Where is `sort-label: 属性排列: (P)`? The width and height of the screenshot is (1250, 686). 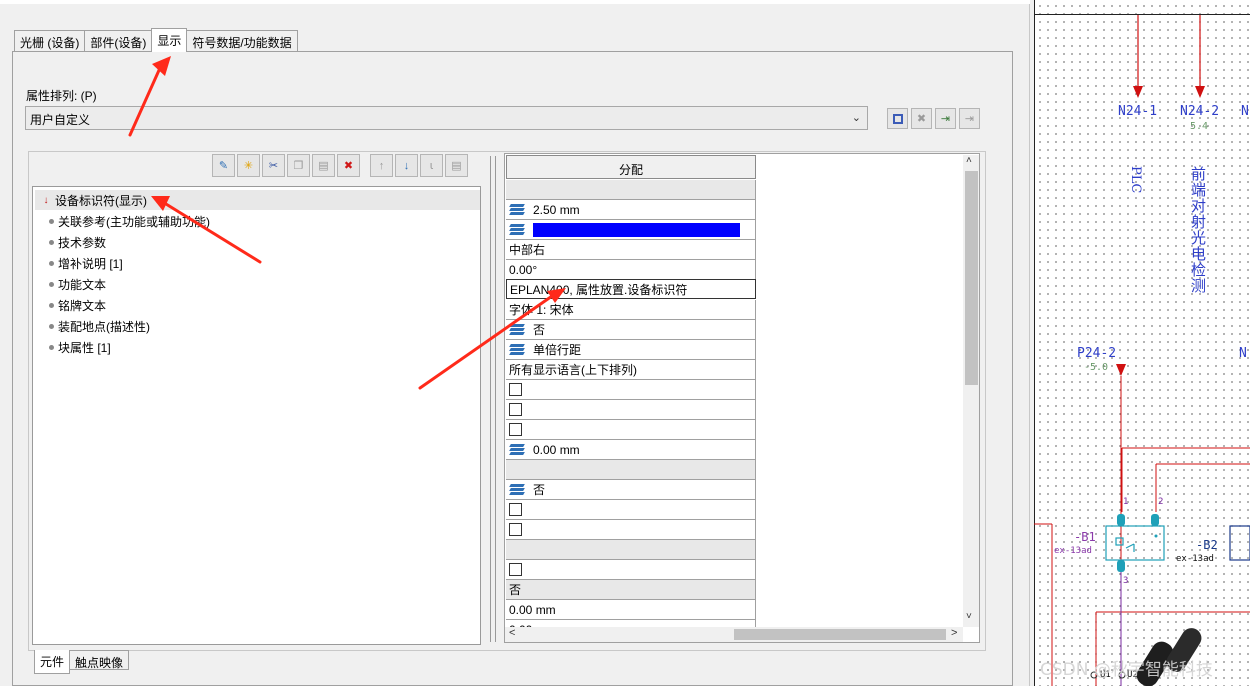
sort-label: 属性排列: (P) is located at coordinates (61, 96).